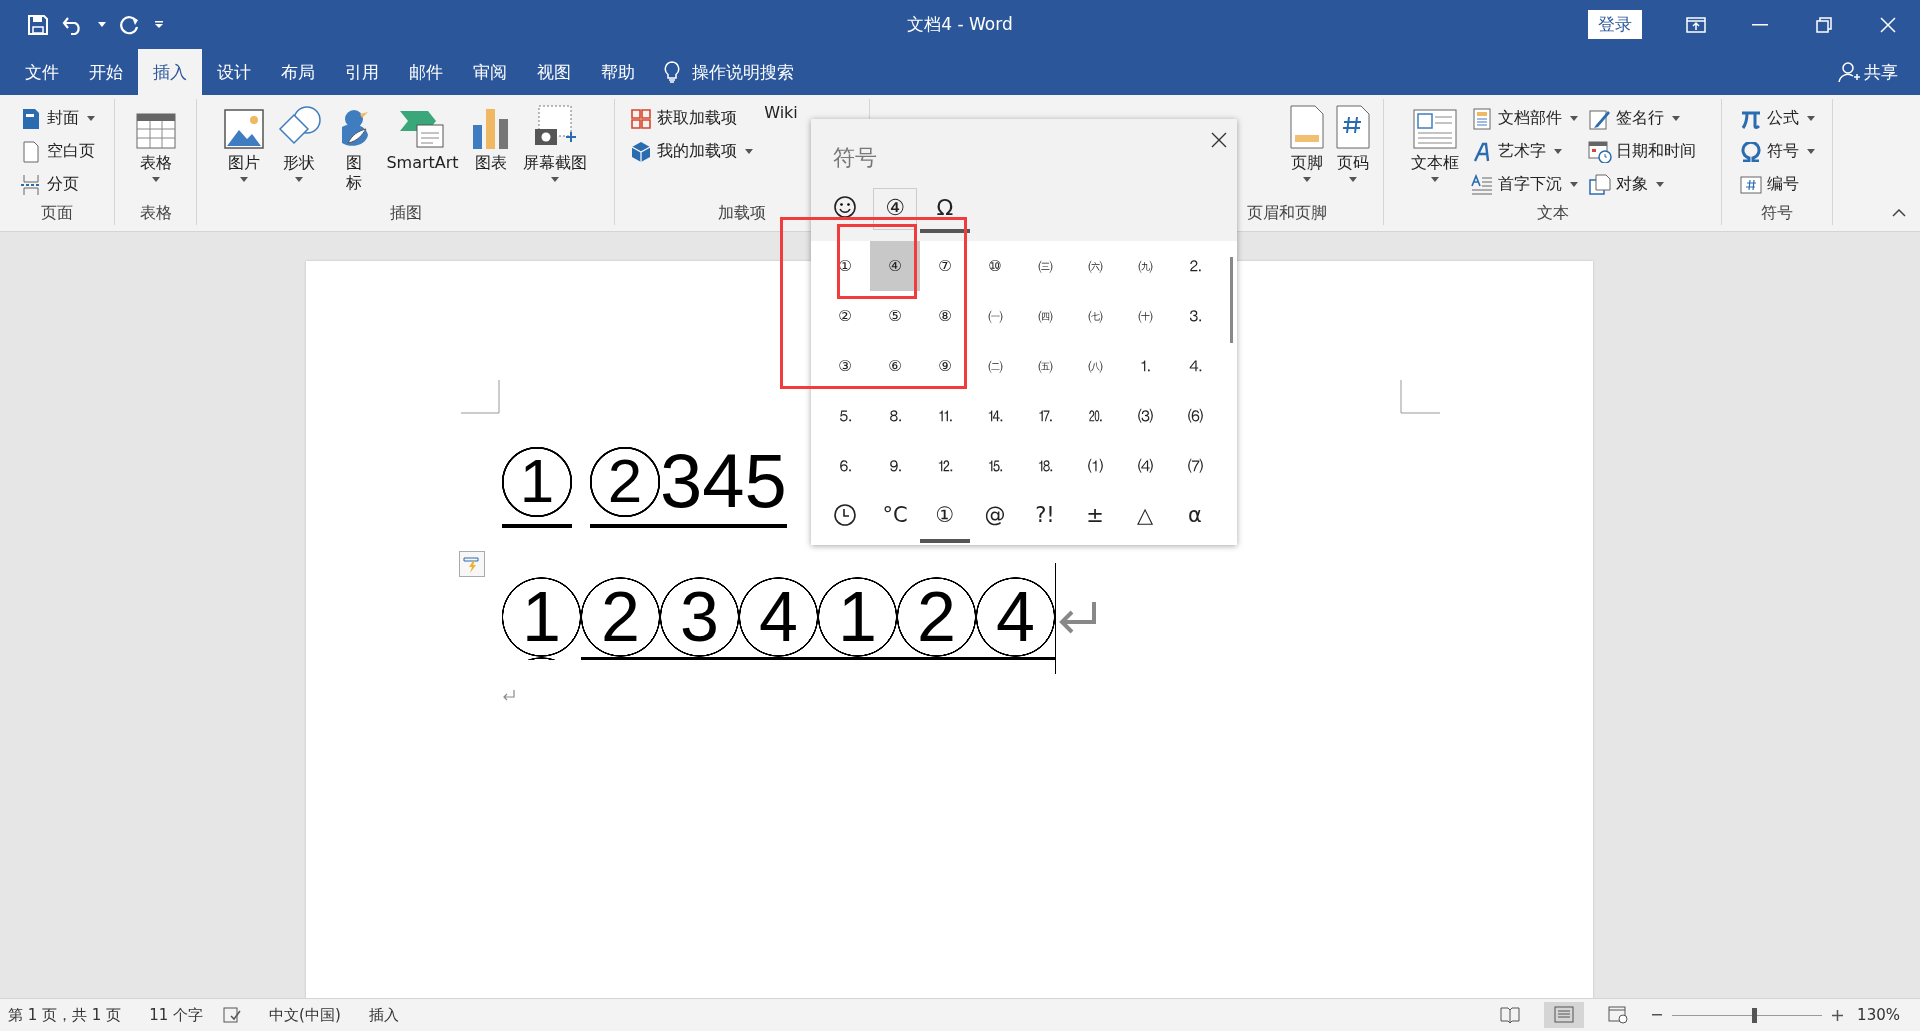 The height and width of the screenshot is (1031, 1920). I want to click on symbol-cell: ㈧, so click(1095, 366).